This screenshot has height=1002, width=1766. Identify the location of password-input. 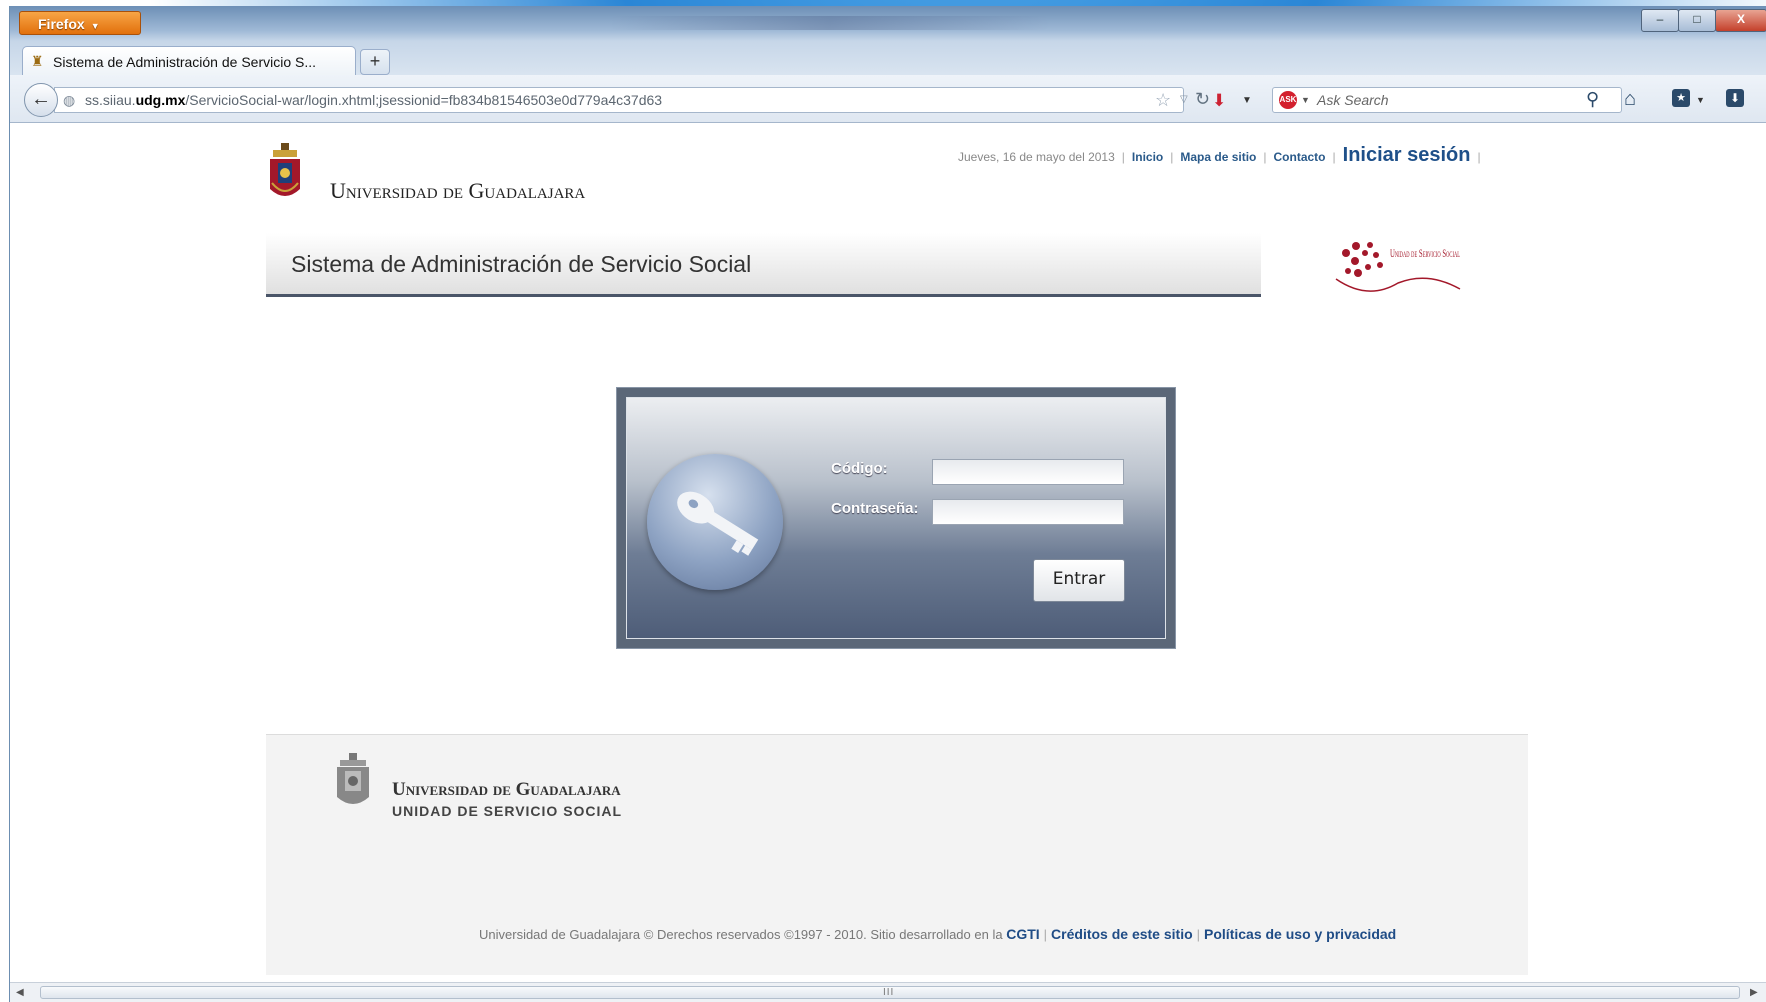
(1028, 512).